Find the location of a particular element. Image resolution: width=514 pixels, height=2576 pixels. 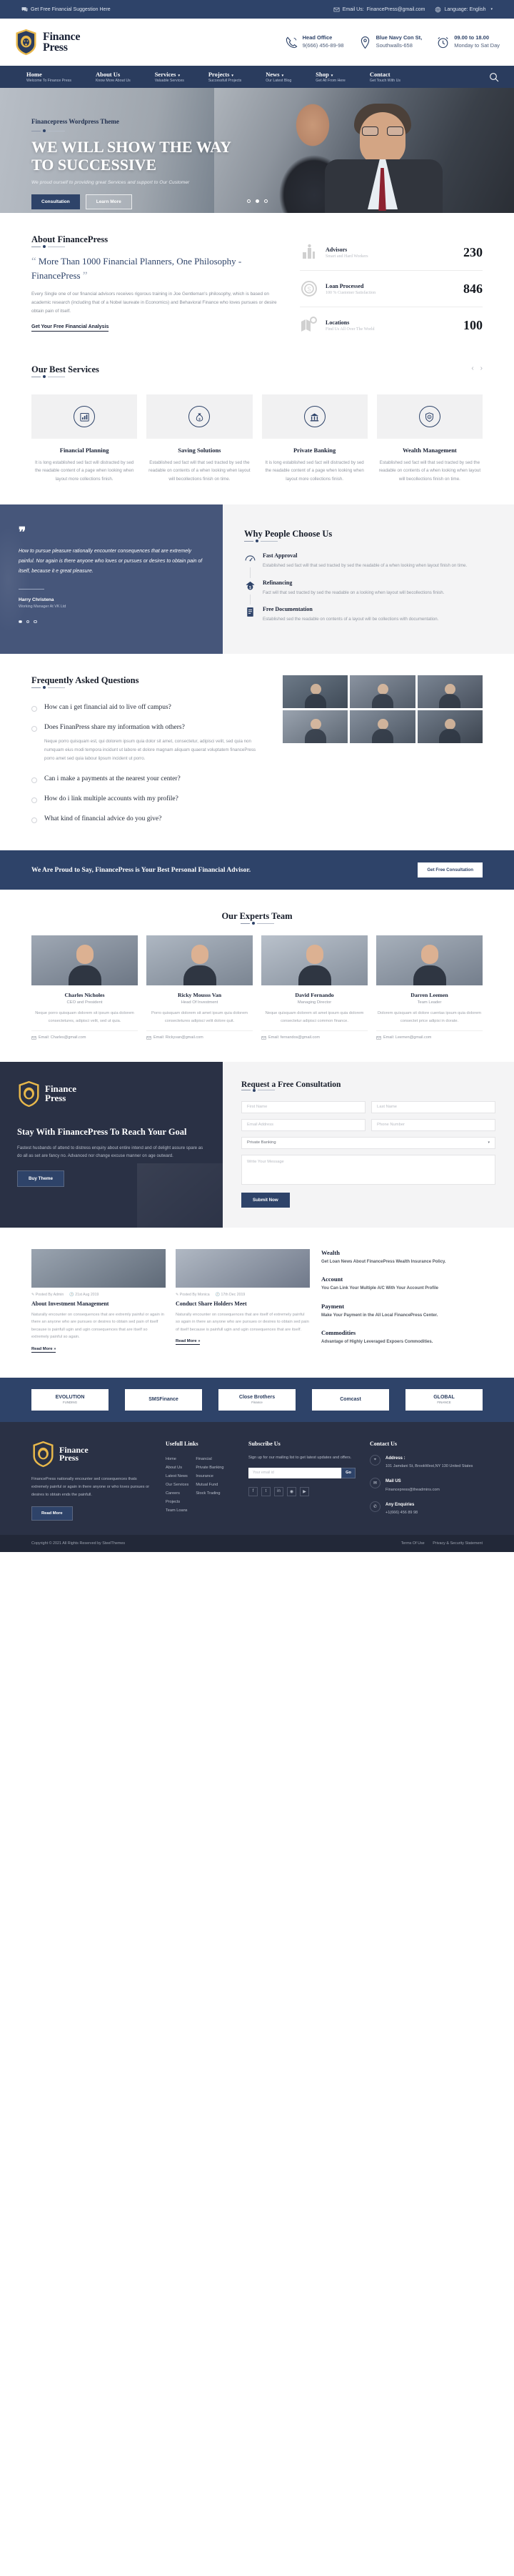

nav-item-contact: Contact Get Touch With Us is located at coordinates (385, 77).